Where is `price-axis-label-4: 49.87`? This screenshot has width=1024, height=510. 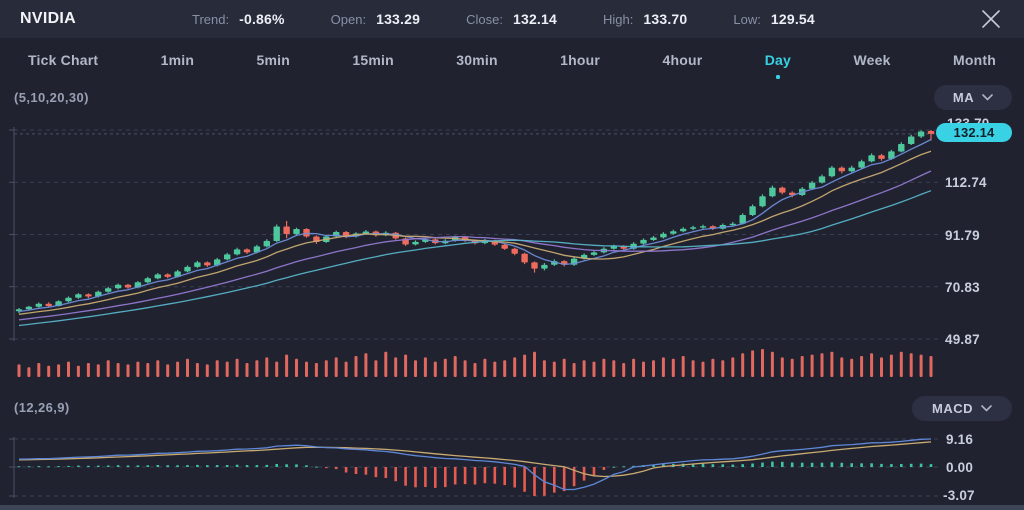
price-axis-label-4: 49.87 is located at coordinates (962, 339).